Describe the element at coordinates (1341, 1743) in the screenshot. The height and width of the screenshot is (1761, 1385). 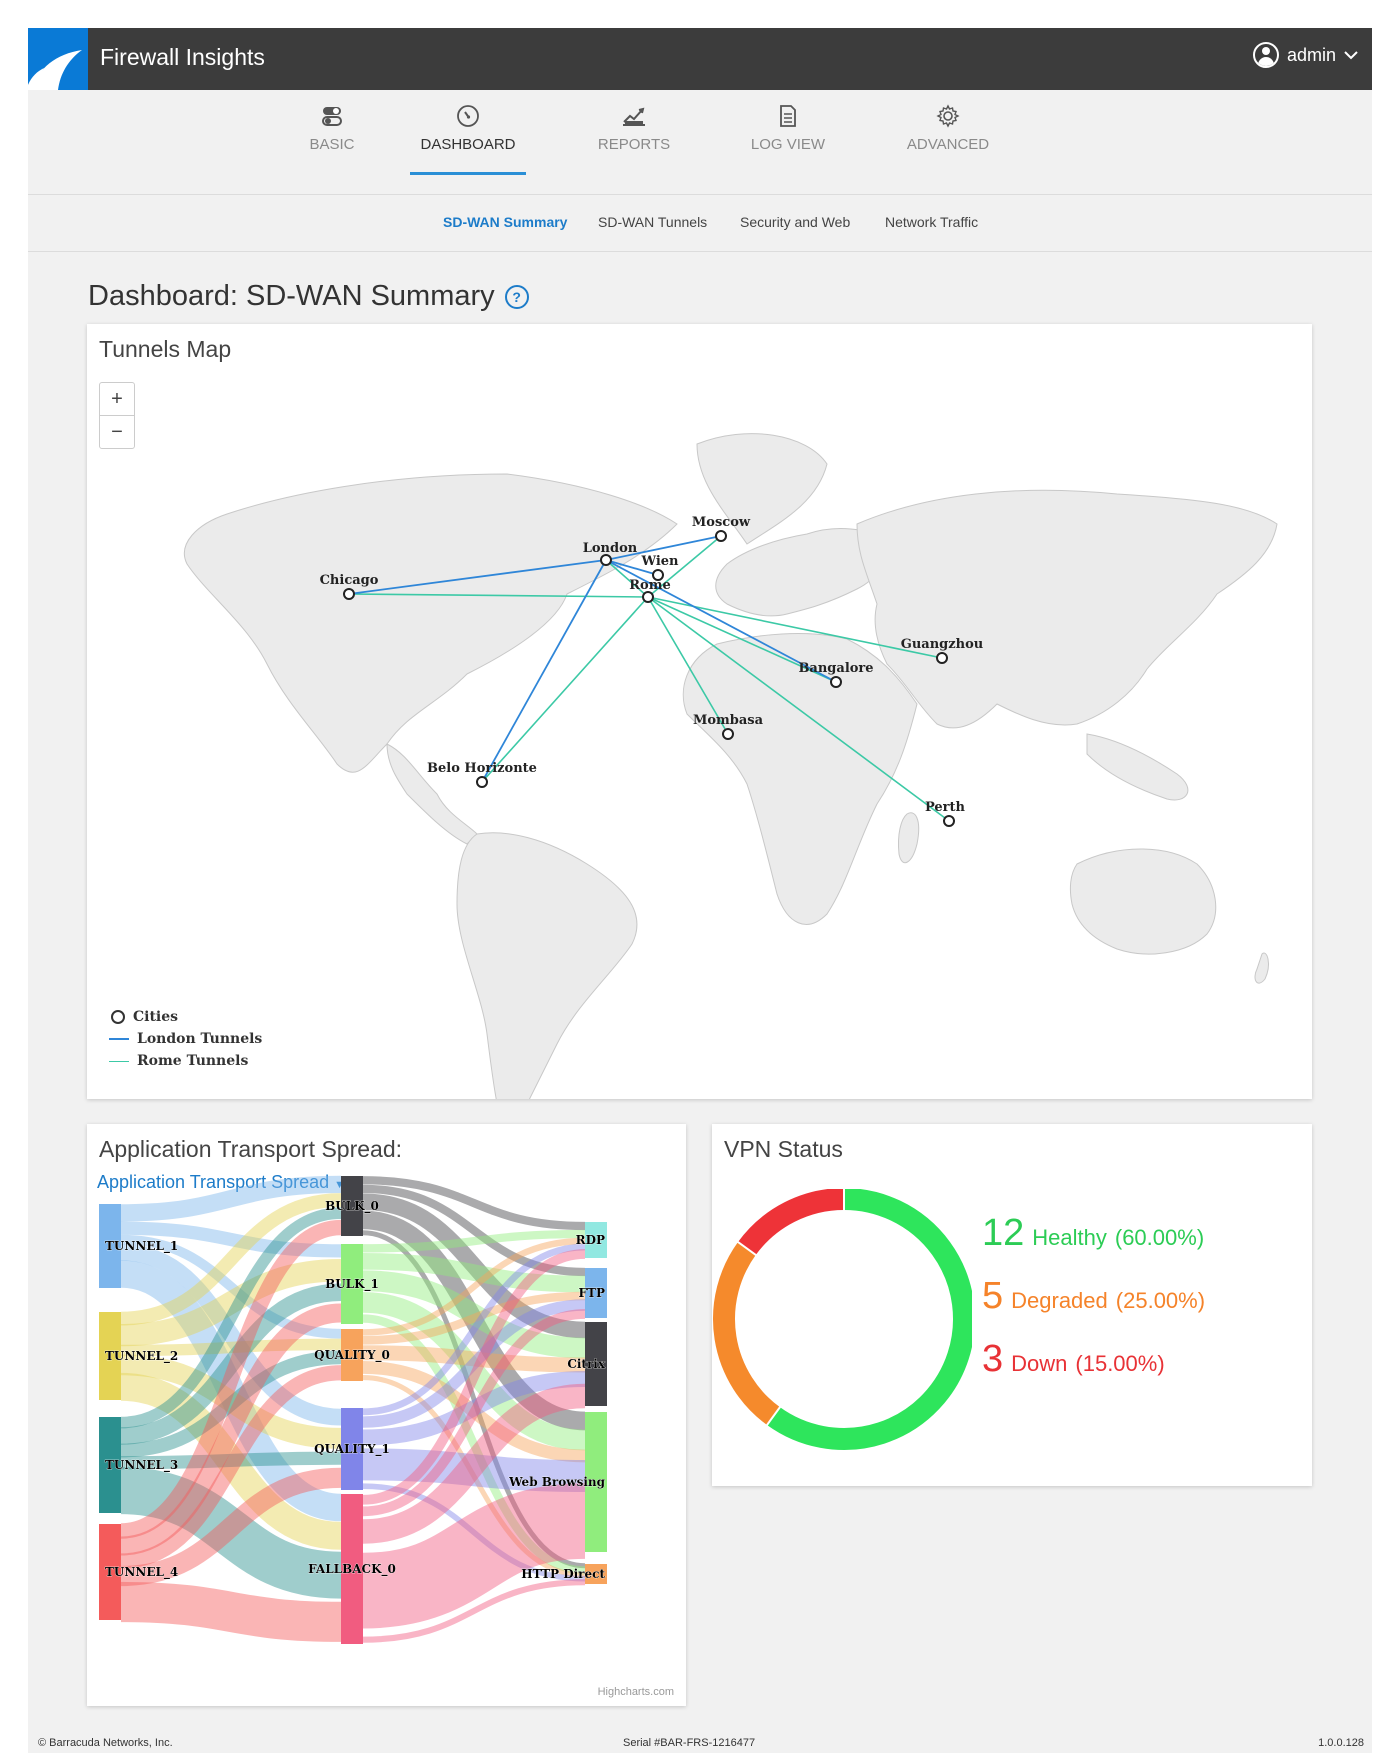
I see `footer-version: 1.0.0.128` at that location.